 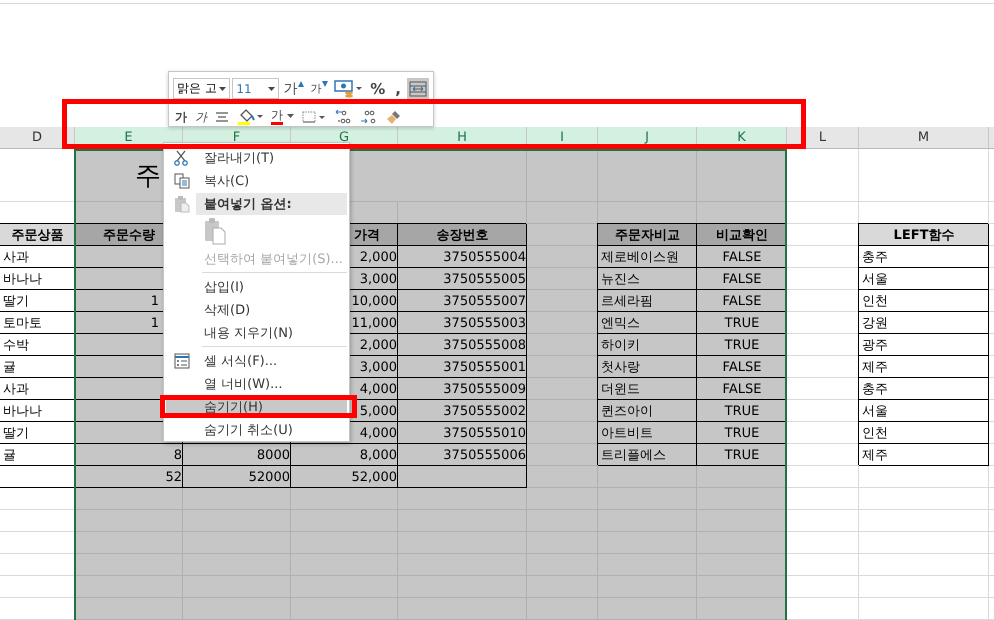 What do you see at coordinates (256, 157) in the screenshot?
I see `menu-item: 잘라내기(T)` at bounding box center [256, 157].